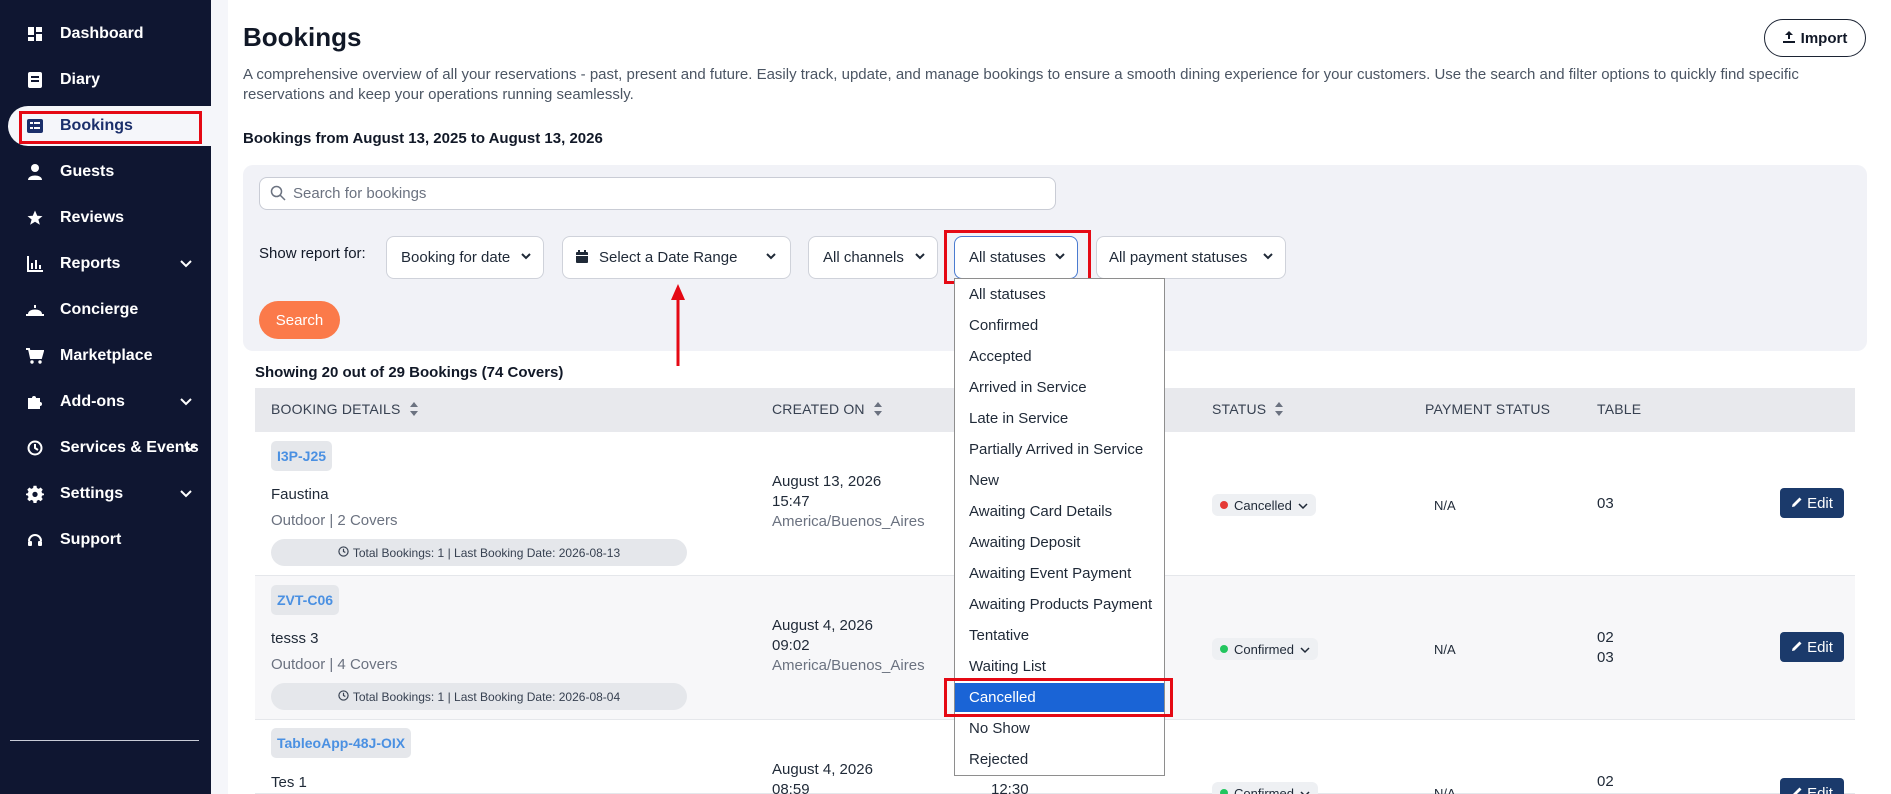 Image resolution: width=1891 pixels, height=794 pixels. Describe the element at coordinates (1059, 635) in the screenshot. I see `status-option: Tentative` at that location.